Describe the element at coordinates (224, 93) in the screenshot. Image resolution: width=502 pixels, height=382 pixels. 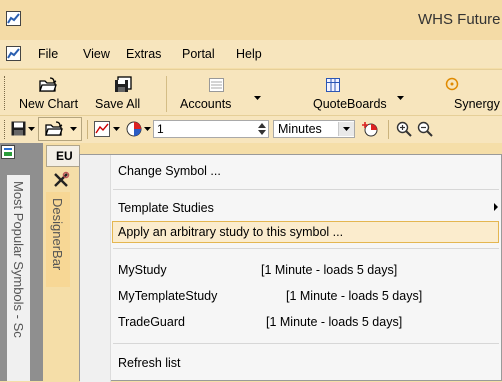
I see `accounts-button: Accounts` at that location.